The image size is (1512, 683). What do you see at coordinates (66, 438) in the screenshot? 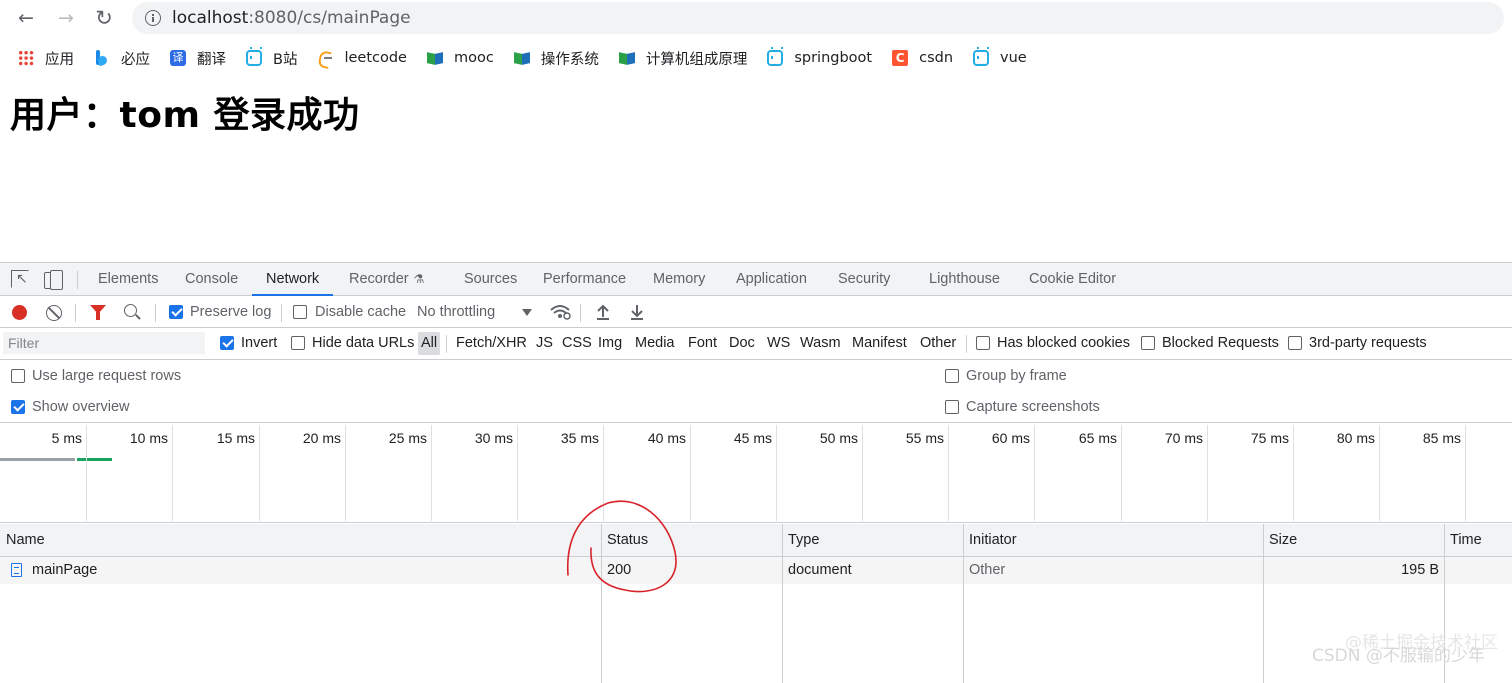
I see `overview-tick-label: 5 ms` at bounding box center [66, 438].